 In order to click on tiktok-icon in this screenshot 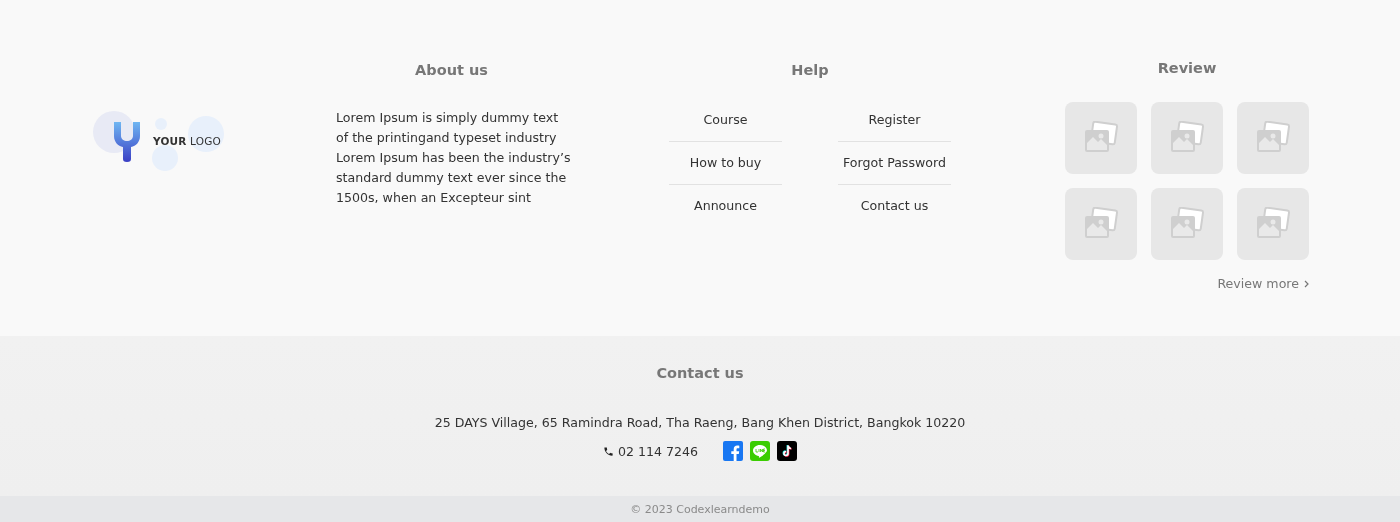, I will do `click(787, 451)`.